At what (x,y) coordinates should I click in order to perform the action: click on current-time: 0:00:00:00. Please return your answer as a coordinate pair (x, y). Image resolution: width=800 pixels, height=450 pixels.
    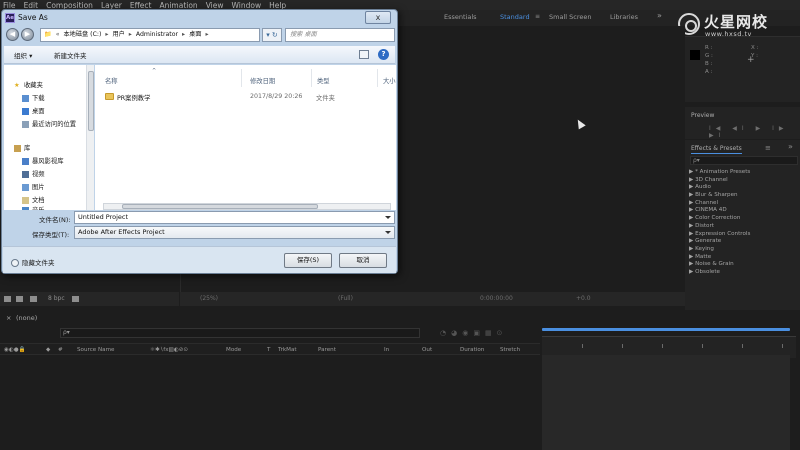
    Looking at the image, I should click on (496, 298).